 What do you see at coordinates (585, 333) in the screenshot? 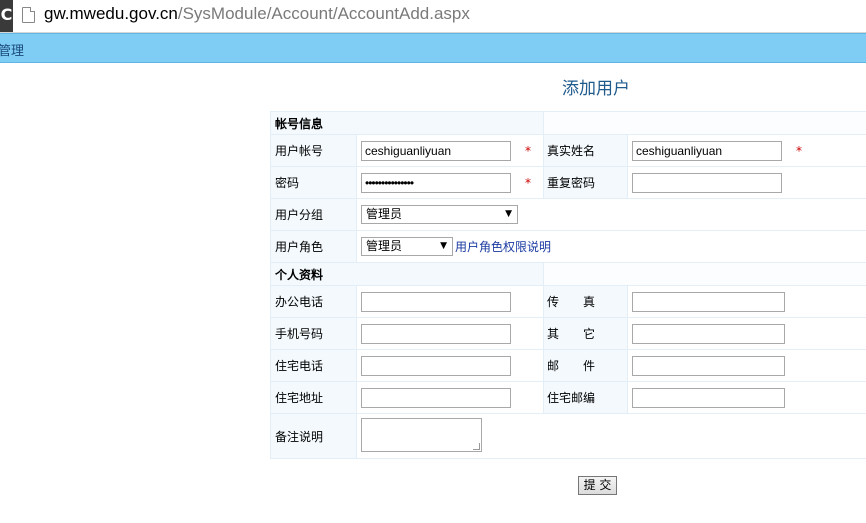
I see `other-label: 其 它` at bounding box center [585, 333].